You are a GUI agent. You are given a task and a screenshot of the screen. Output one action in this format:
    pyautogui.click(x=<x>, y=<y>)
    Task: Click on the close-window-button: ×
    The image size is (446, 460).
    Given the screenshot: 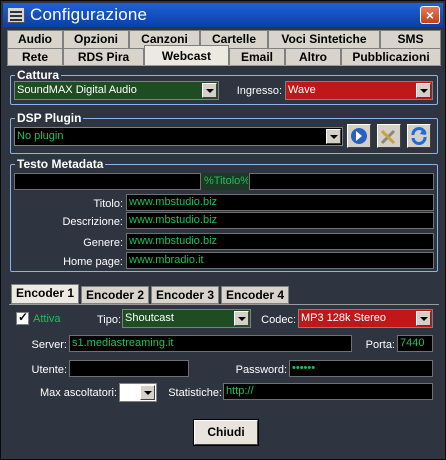 What is the action you would take?
    pyautogui.click(x=430, y=15)
    